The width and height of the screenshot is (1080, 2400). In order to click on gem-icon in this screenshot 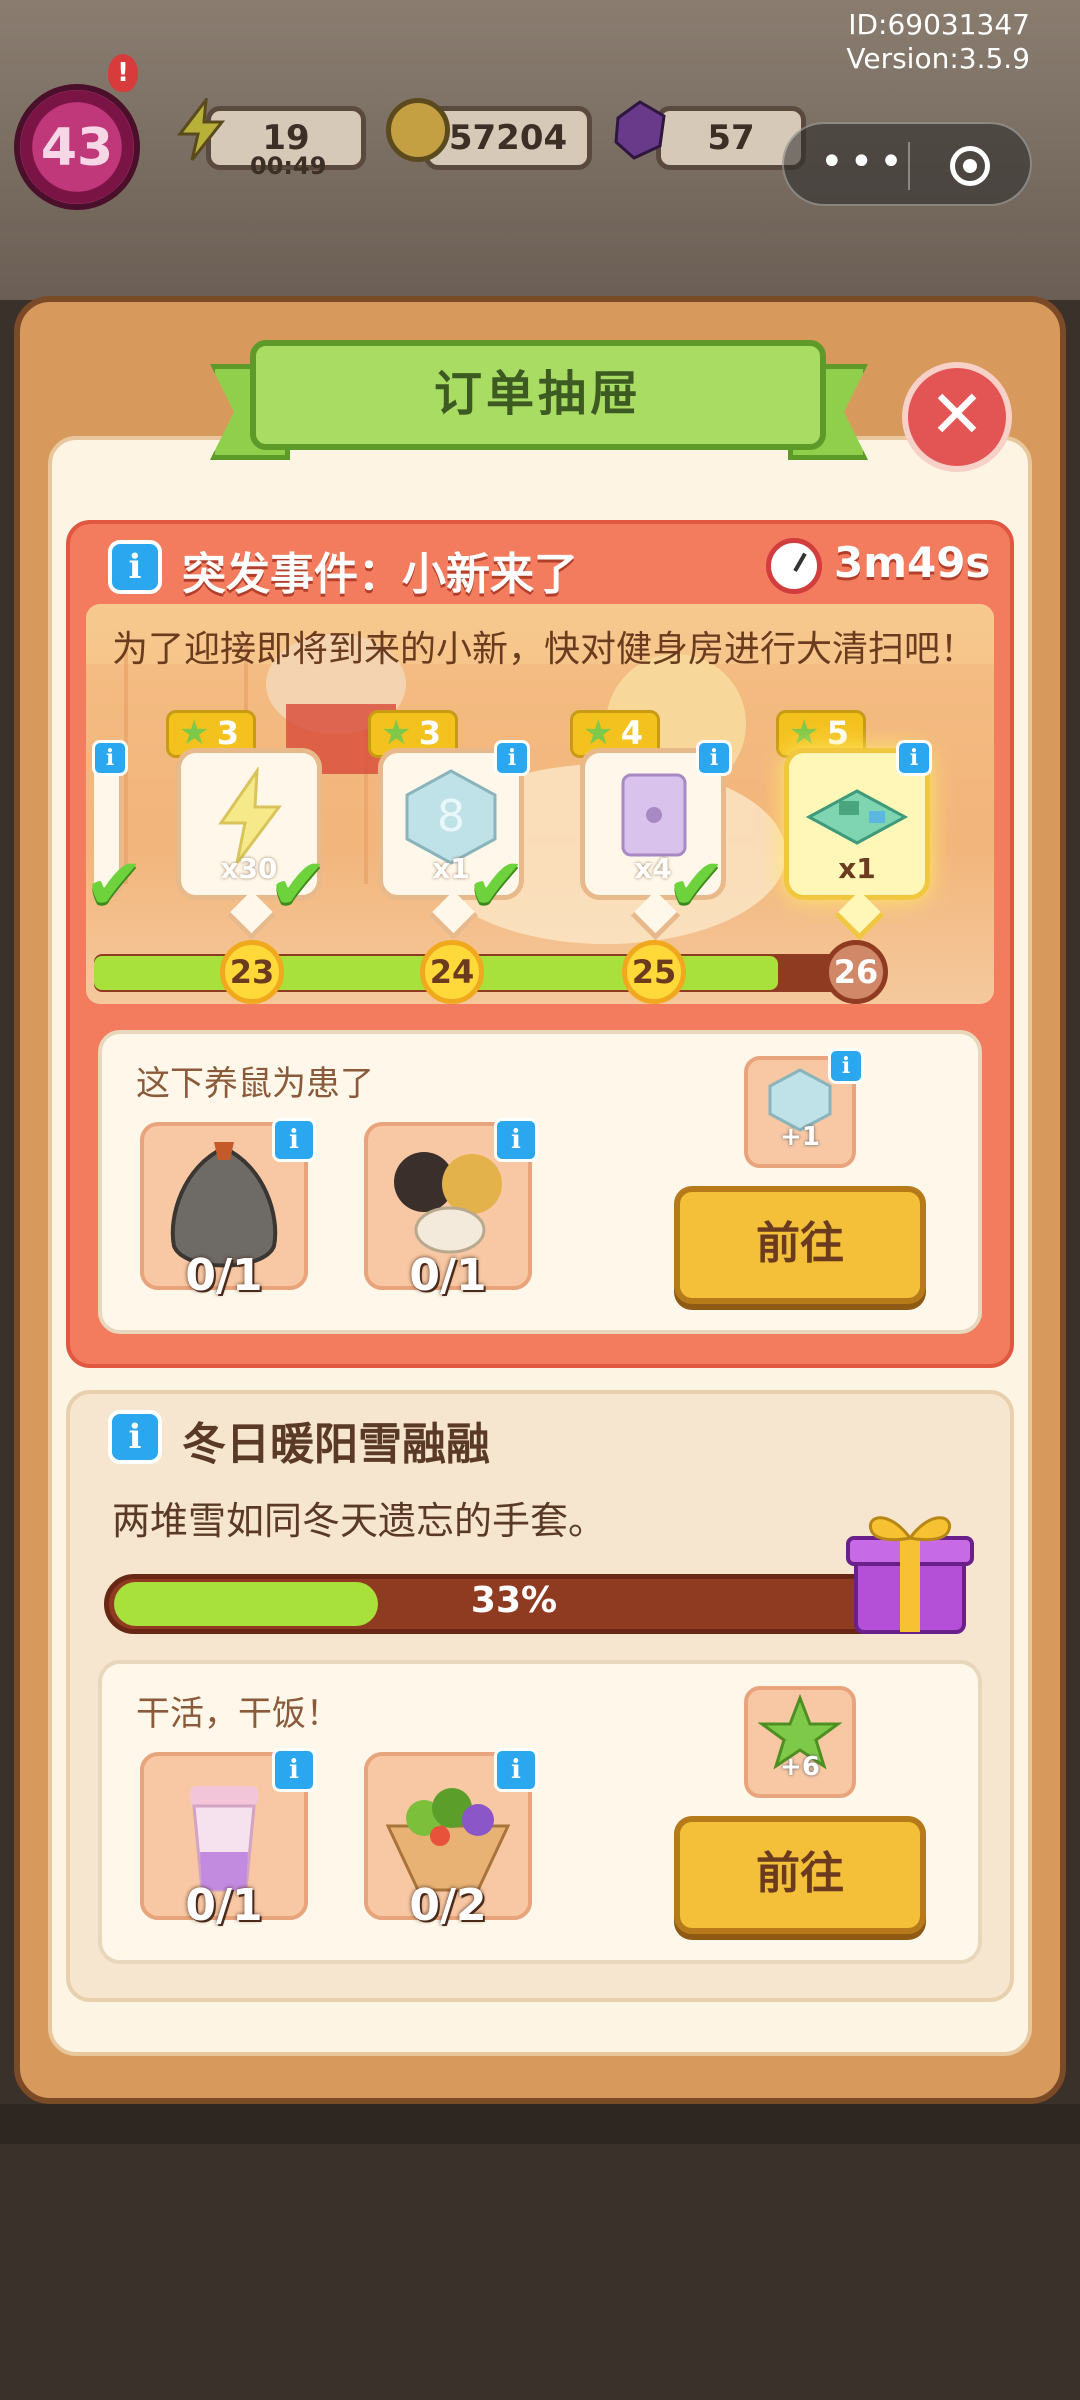, I will do `click(640, 130)`.